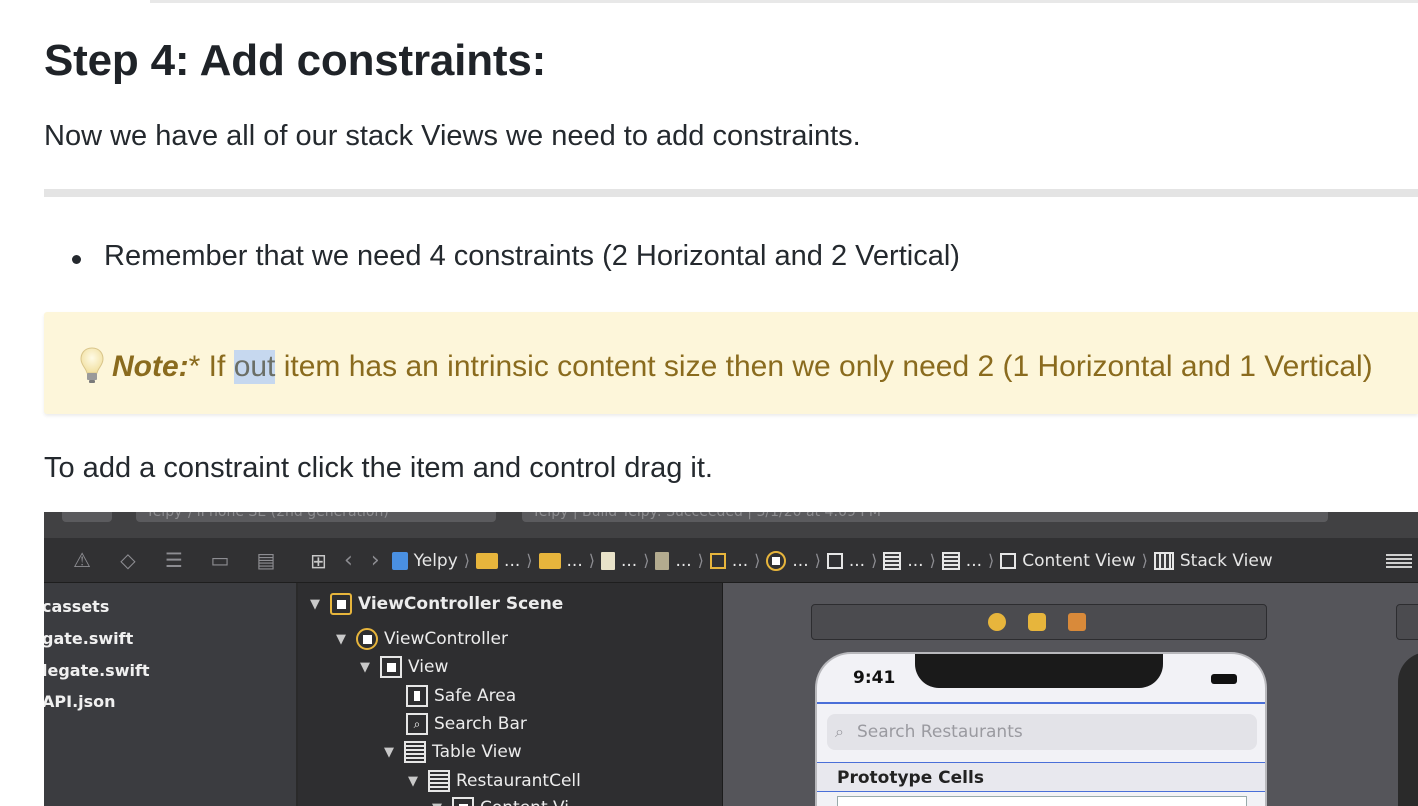 Image resolution: width=1418 pixels, height=806 pixels. I want to click on outline-row-content-view: ▼ Content Vi, so click(500, 801).